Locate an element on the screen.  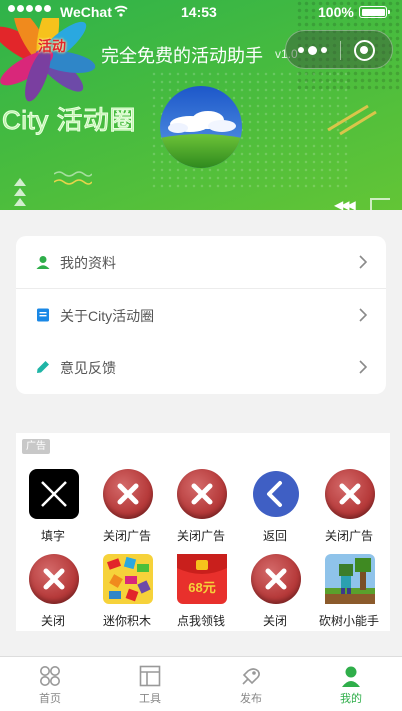
publish-icon is located at coordinates (251, 676).